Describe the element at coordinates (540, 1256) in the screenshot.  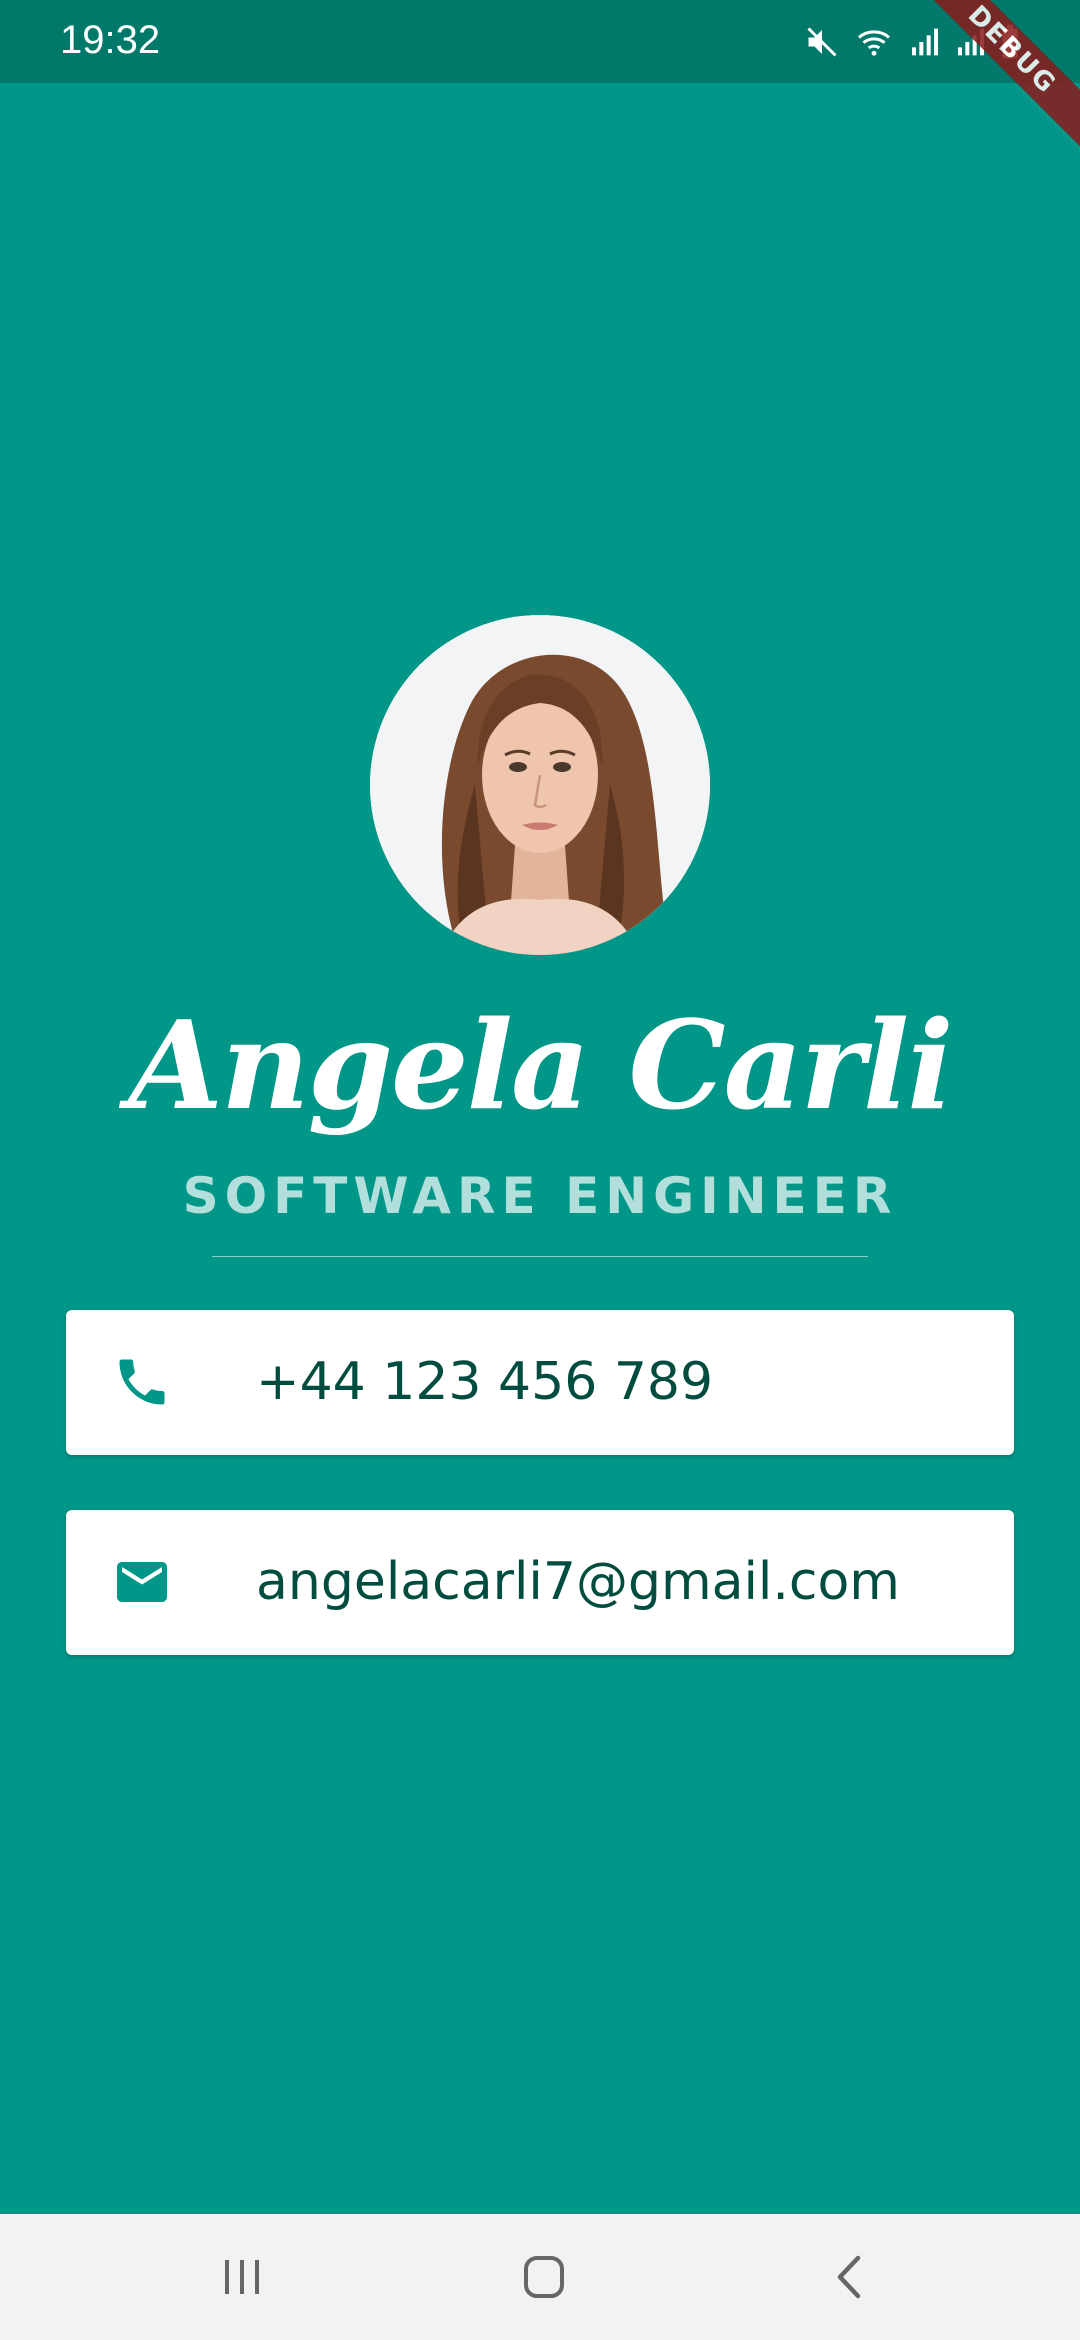
I see `divider` at that location.